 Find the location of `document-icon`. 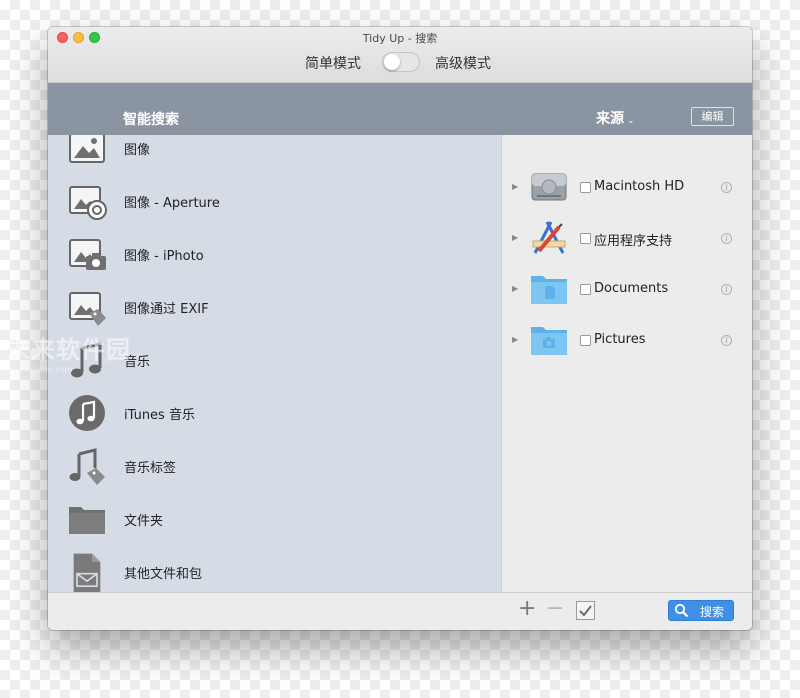

document-icon is located at coordinates (87, 572).